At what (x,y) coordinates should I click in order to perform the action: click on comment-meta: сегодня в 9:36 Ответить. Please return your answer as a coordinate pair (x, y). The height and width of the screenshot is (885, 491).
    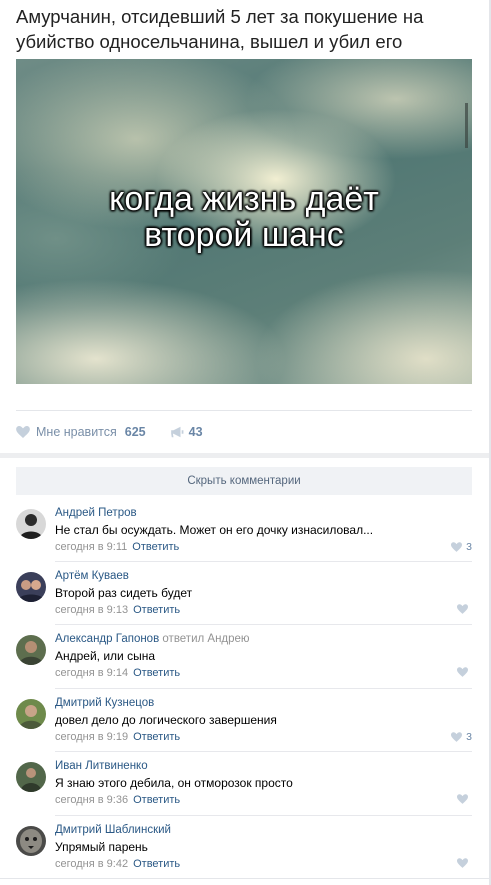
    Looking at the image, I should click on (117, 800).